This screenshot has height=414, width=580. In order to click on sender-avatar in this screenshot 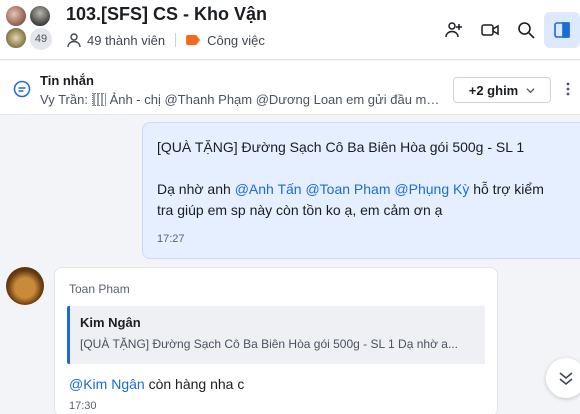, I will do `click(25, 286)`.